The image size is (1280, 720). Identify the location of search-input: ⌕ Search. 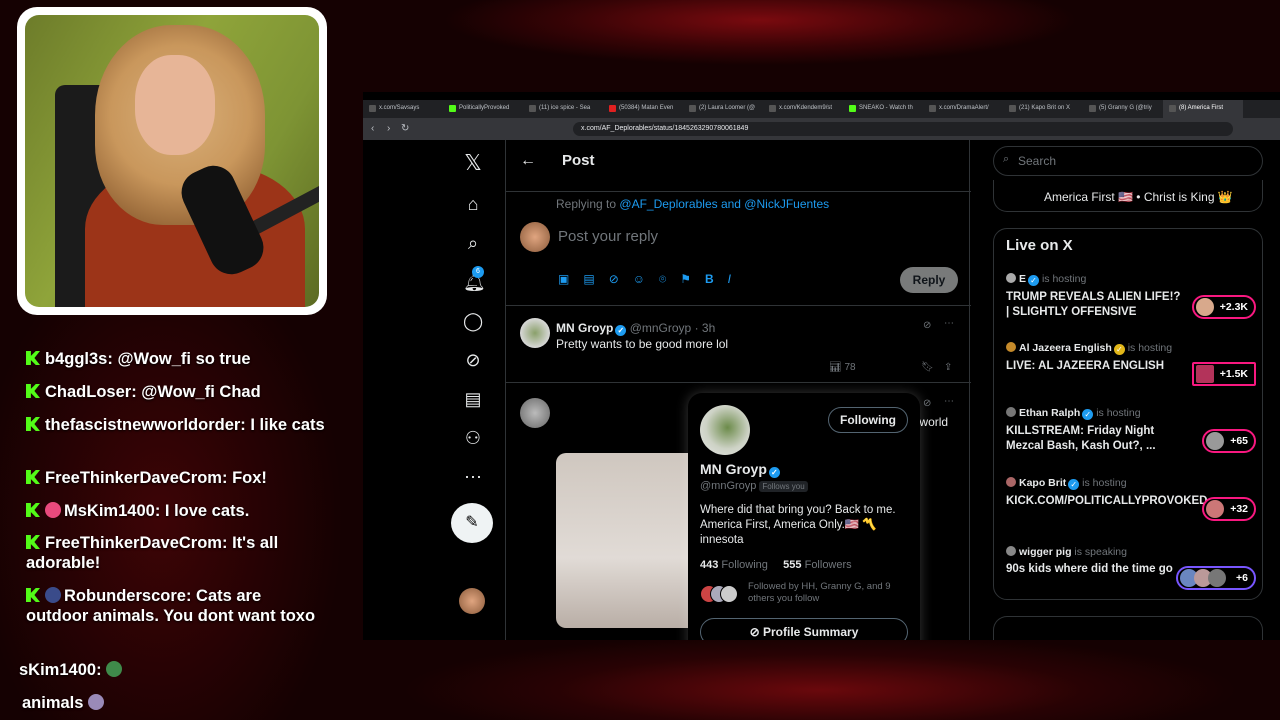
(1128, 161).